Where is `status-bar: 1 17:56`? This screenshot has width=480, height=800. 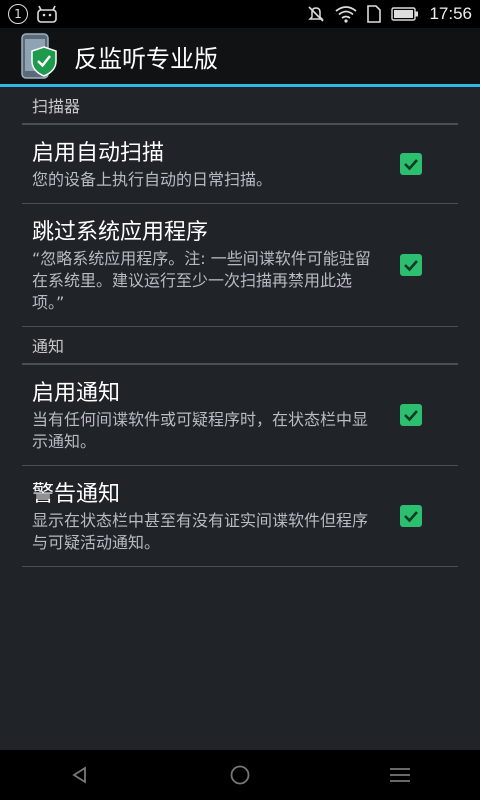 status-bar: 1 17:56 is located at coordinates (240, 14).